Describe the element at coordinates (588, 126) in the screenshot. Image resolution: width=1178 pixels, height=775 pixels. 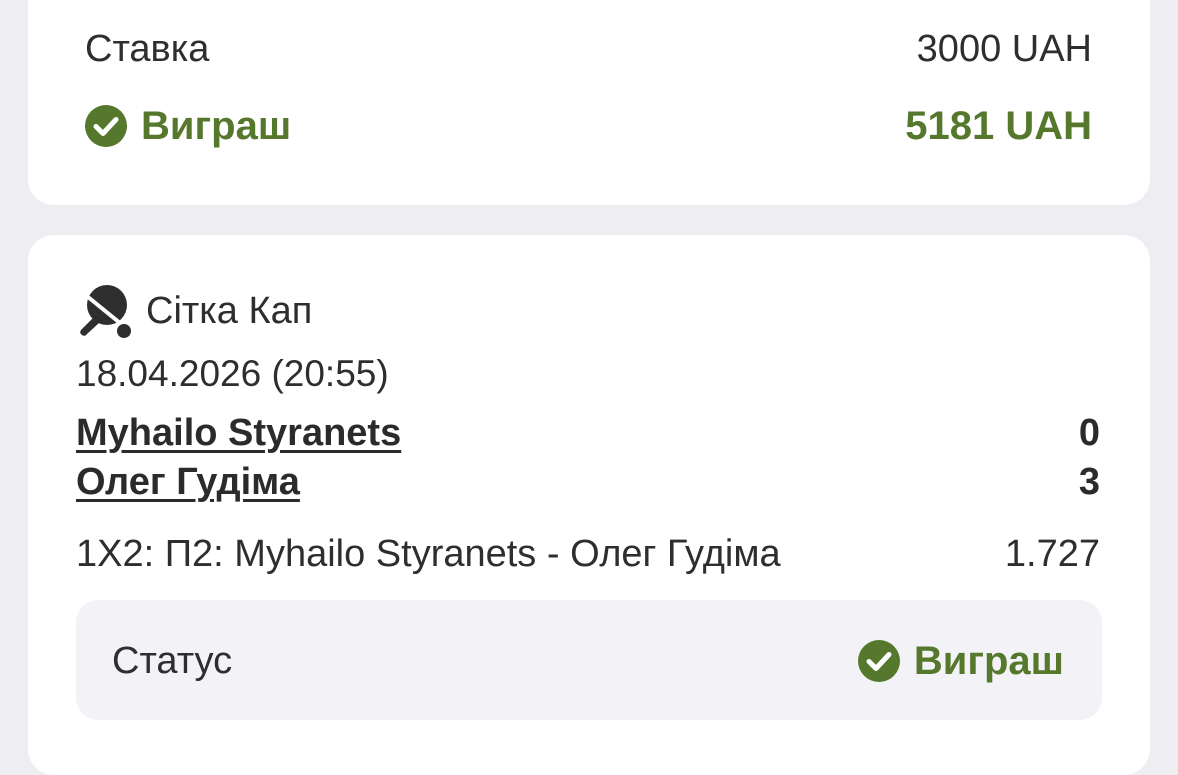
I see `win-row: Виграш 5181 UAH` at that location.